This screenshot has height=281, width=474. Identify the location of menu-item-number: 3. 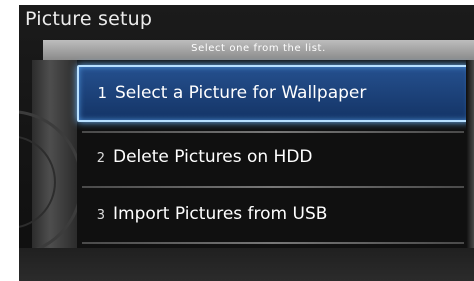
(100, 215).